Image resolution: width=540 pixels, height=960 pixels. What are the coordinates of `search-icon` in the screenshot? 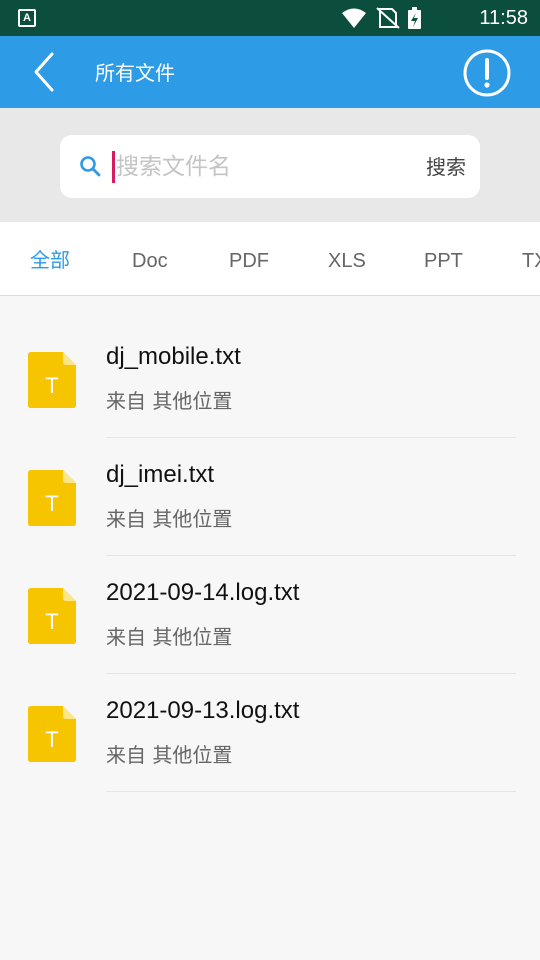 It's located at (90, 166).